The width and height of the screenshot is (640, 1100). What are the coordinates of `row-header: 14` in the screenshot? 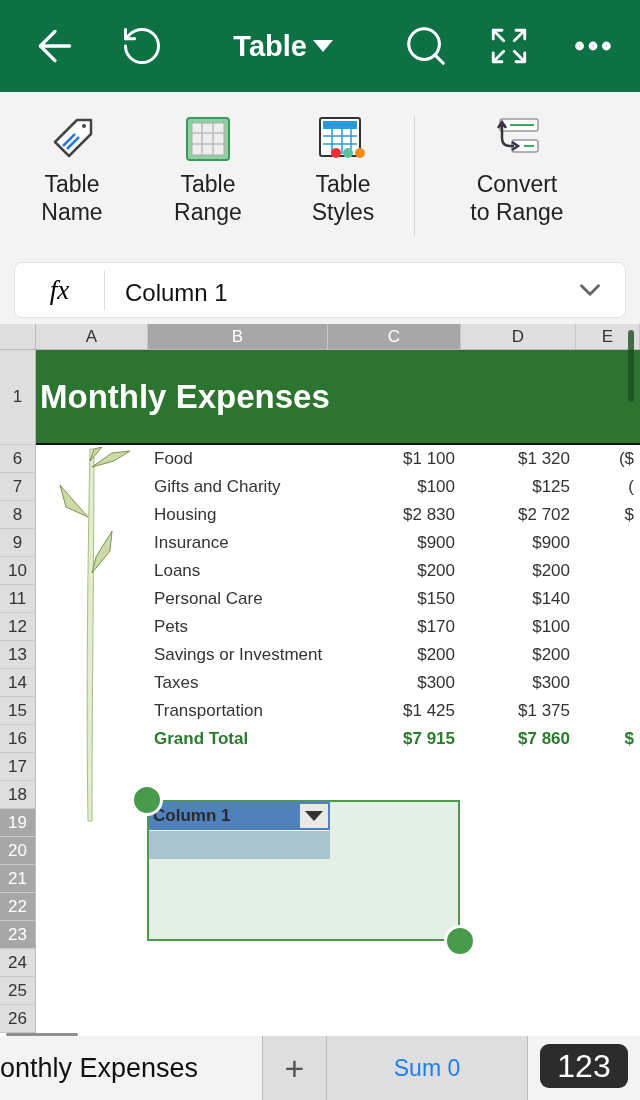 It's located at (18, 683).